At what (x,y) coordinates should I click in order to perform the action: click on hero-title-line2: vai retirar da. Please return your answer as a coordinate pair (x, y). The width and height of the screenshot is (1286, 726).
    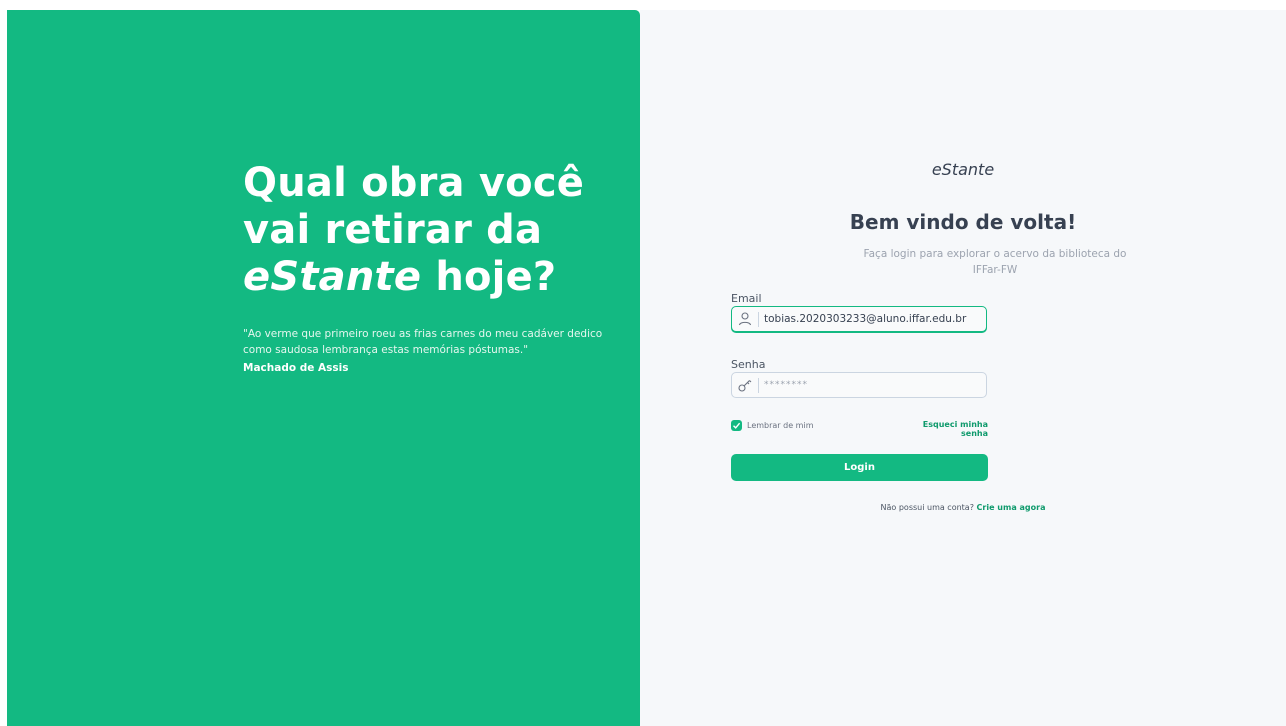
    Looking at the image, I should click on (393, 230).